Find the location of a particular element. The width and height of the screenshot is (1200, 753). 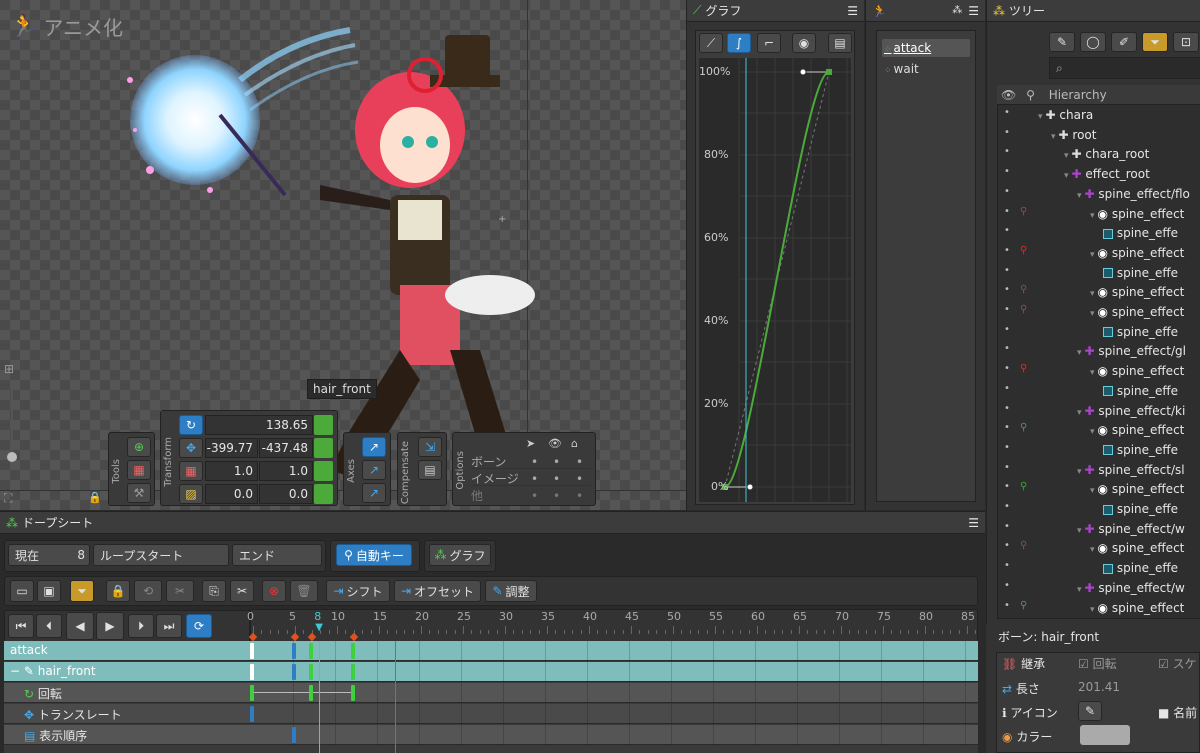

loop-start-field: ループスタート is located at coordinates (161, 555).